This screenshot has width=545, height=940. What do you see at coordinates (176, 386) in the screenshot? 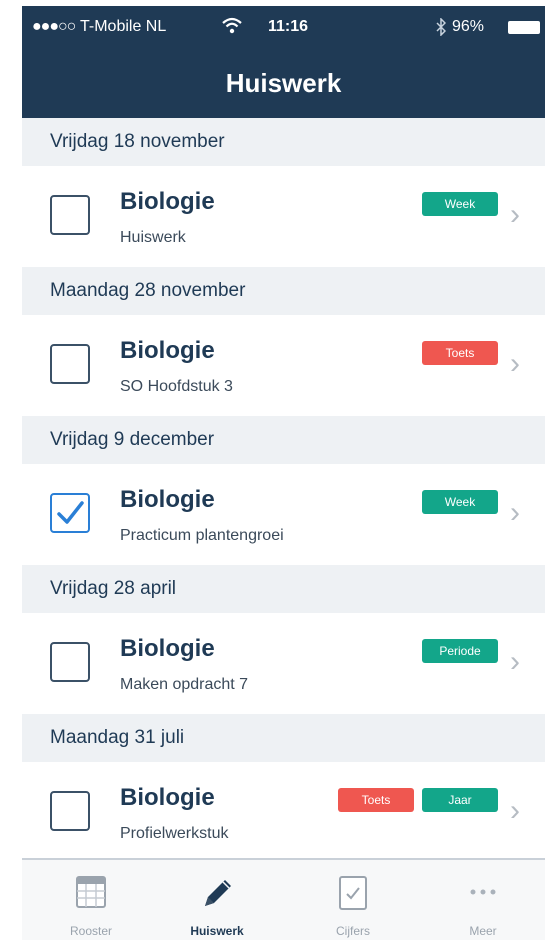
I see `assignment-description: SO Hoofdstuk 3` at bounding box center [176, 386].